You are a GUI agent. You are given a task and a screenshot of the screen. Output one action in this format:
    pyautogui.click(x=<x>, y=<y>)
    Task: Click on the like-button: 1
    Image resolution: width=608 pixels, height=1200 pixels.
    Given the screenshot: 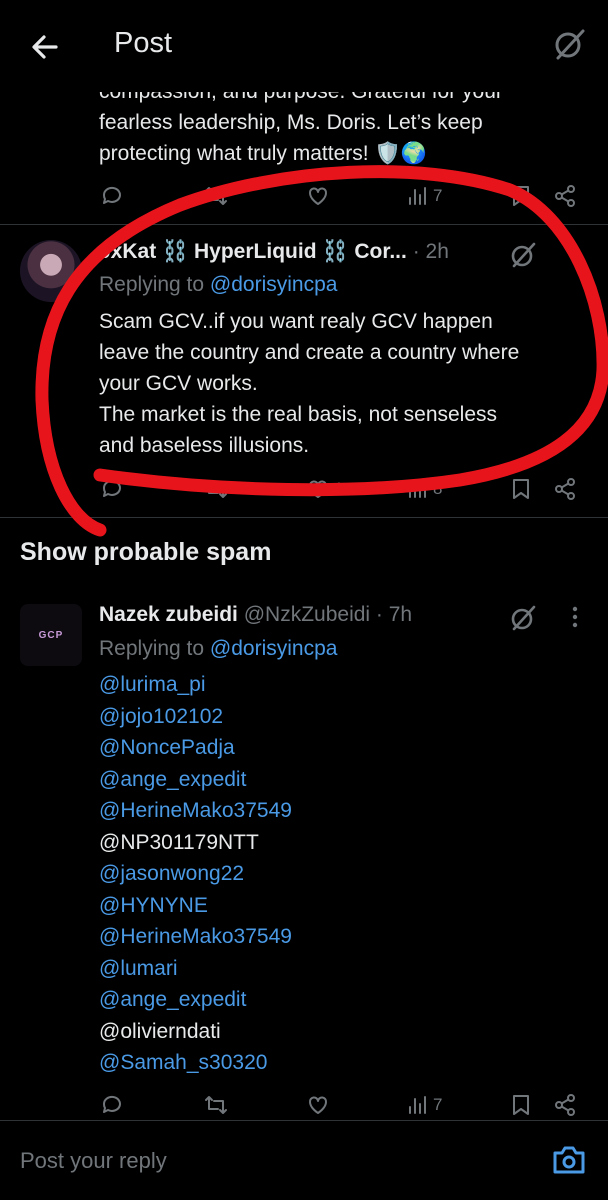 What is the action you would take?
    pyautogui.click(x=324, y=489)
    